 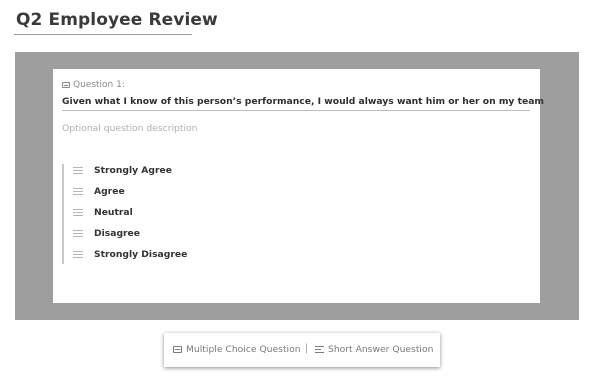 I want to click on answer-option-label: Strongly Disagree, so click(x=140, y=255).